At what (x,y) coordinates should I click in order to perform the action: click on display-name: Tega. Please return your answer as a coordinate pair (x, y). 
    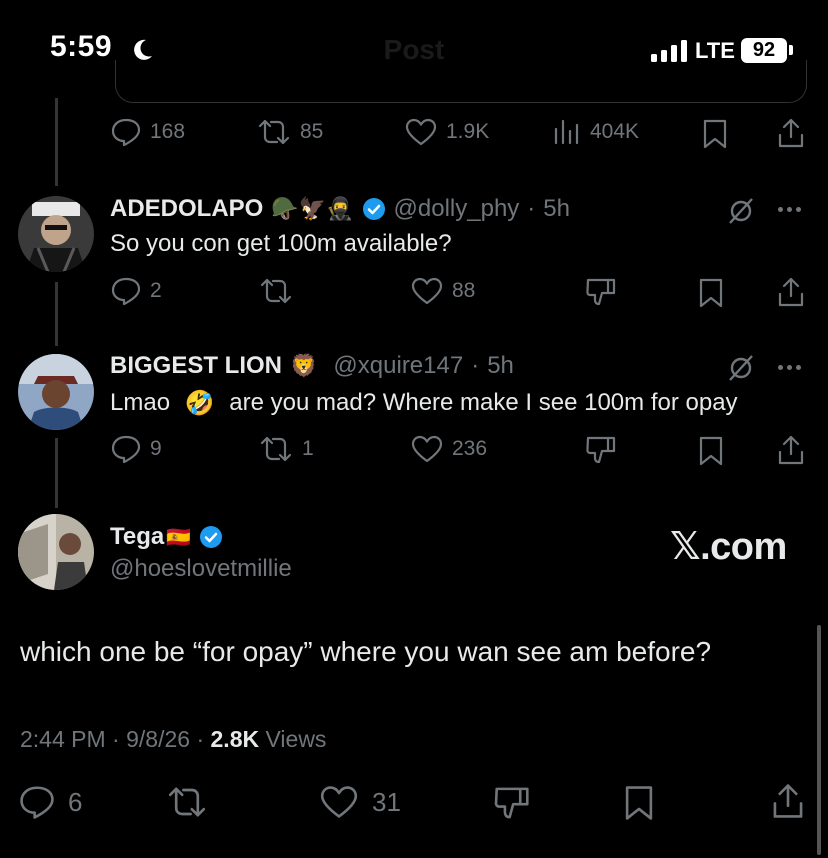
    Looking at the image, I should click on (137, 537).